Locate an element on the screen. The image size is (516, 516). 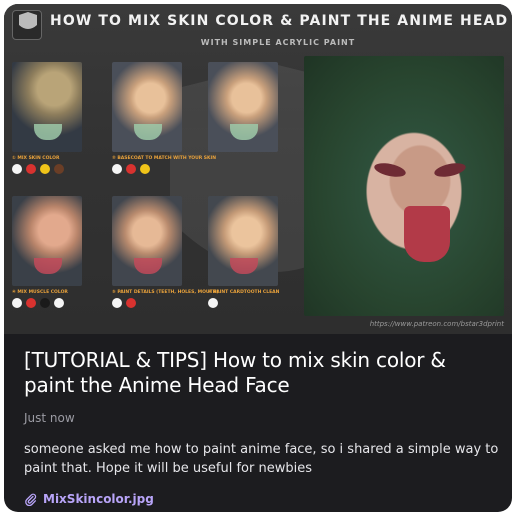
step-3-photo is located at coordinates (243, 107).